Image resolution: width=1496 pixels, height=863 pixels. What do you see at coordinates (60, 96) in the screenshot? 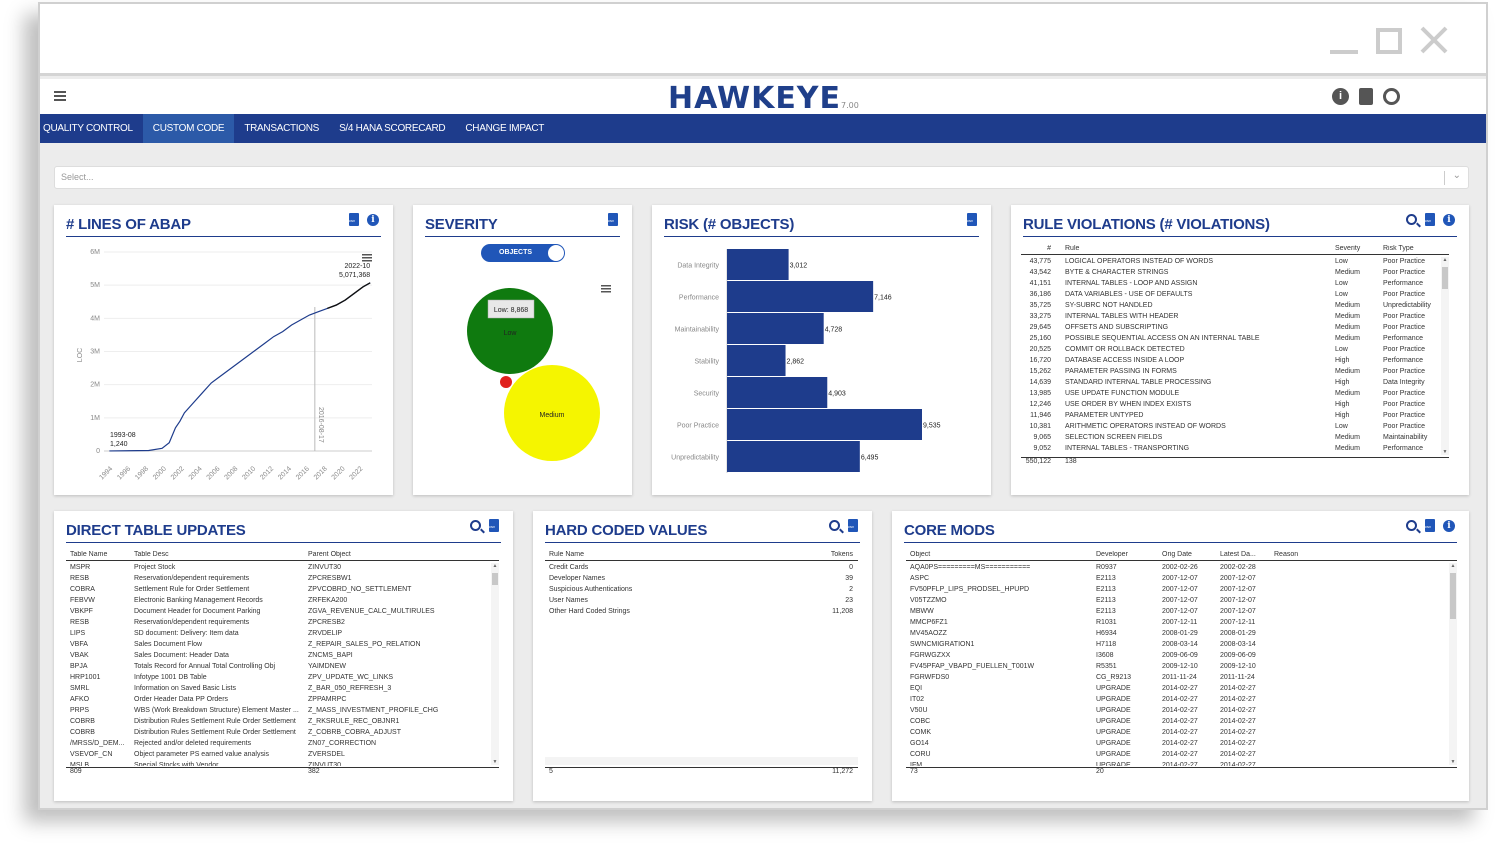
I see `hamburger-menu-icon` at bounding box center [60, 96].